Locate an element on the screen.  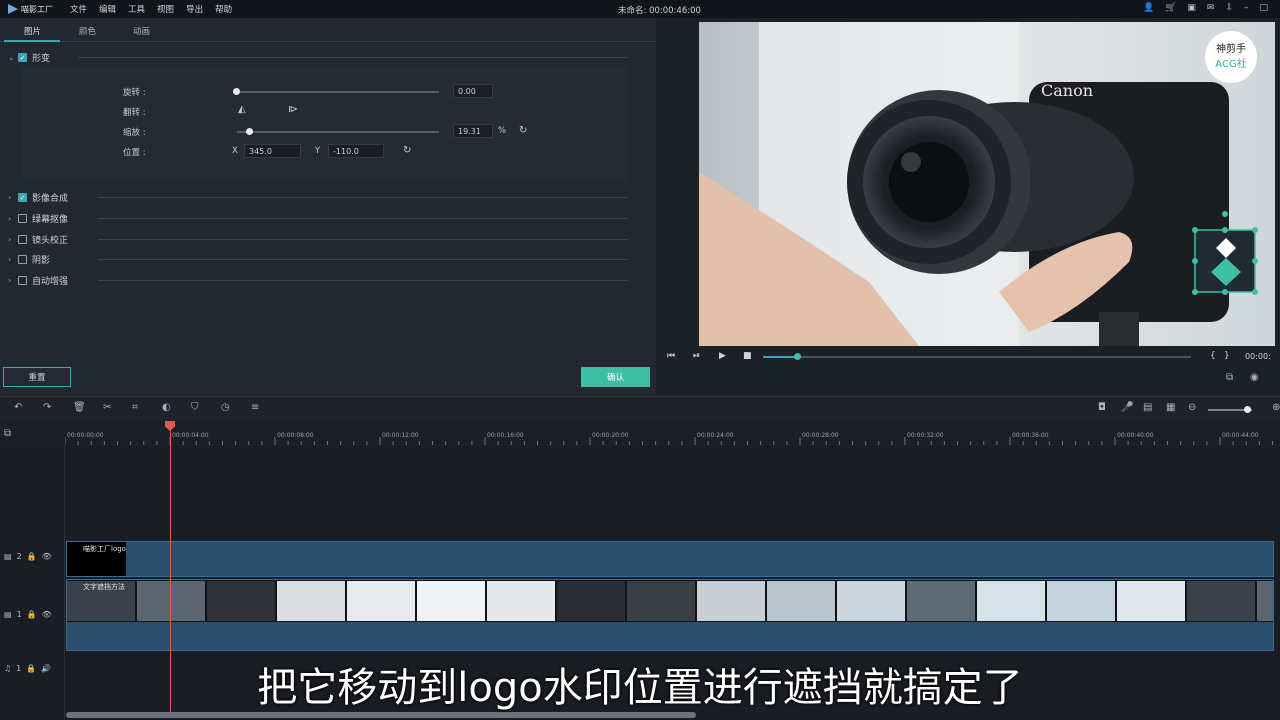
track-header-video2: ▤ 2 🔒 👁 is located at coordinates (32, 556).